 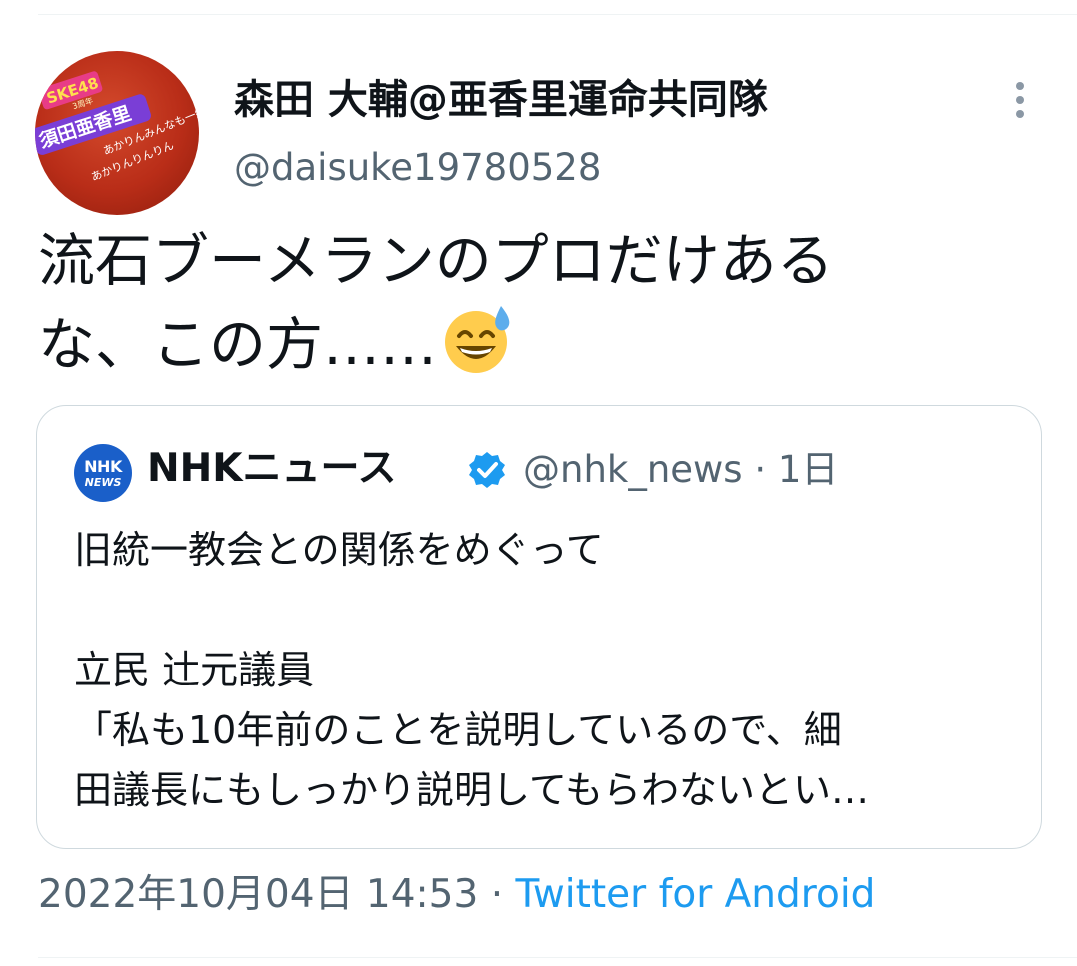 I want to click on quoted-body-line: 旧統一教会との関係をめぐって, so click(x=339, y=550).